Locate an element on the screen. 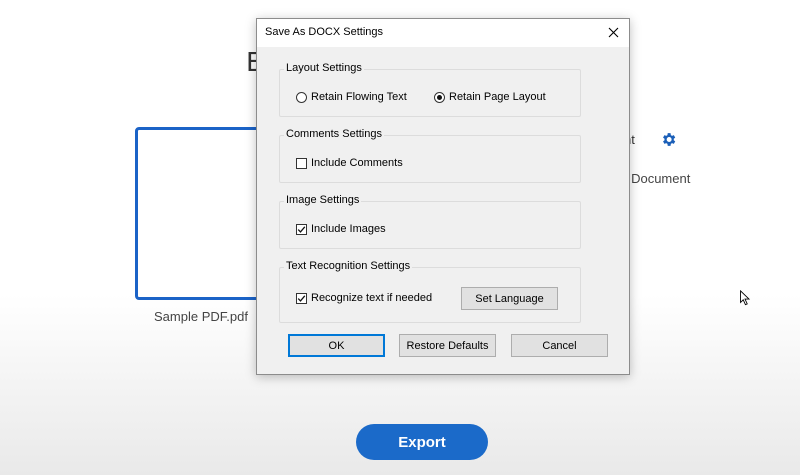 The width and height of the screenshot is (800, 475). restore-defaults-button: Restore Defaults is located at coordinates (447, 345).